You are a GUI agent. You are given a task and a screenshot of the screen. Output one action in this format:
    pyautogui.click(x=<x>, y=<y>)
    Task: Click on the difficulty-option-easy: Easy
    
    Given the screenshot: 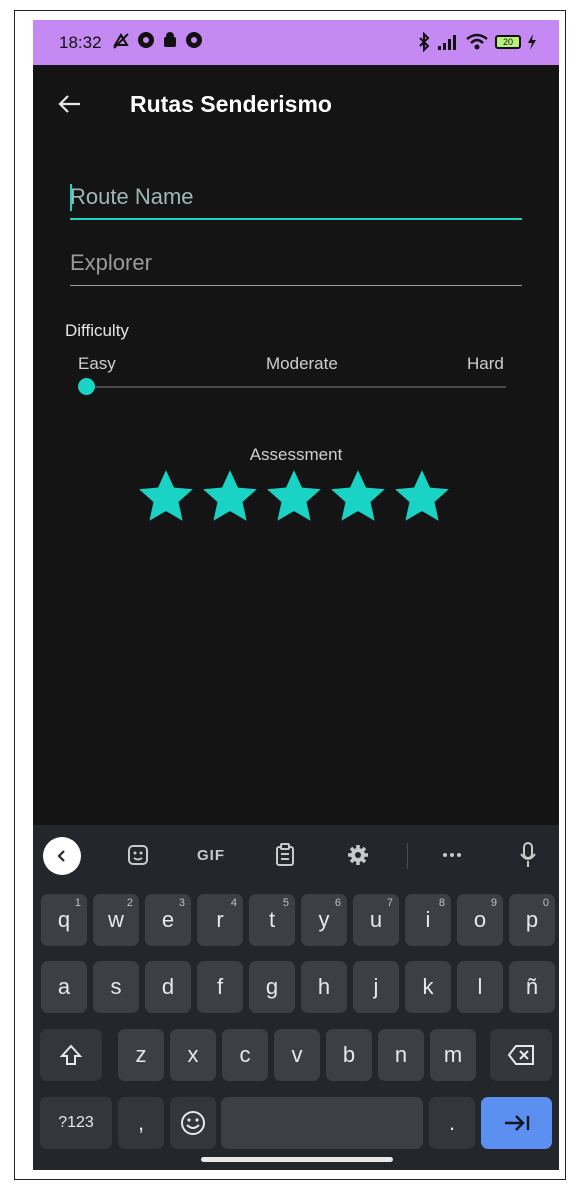 What is the action you would take?
    pyautogui.click(x=97, y=363)
    